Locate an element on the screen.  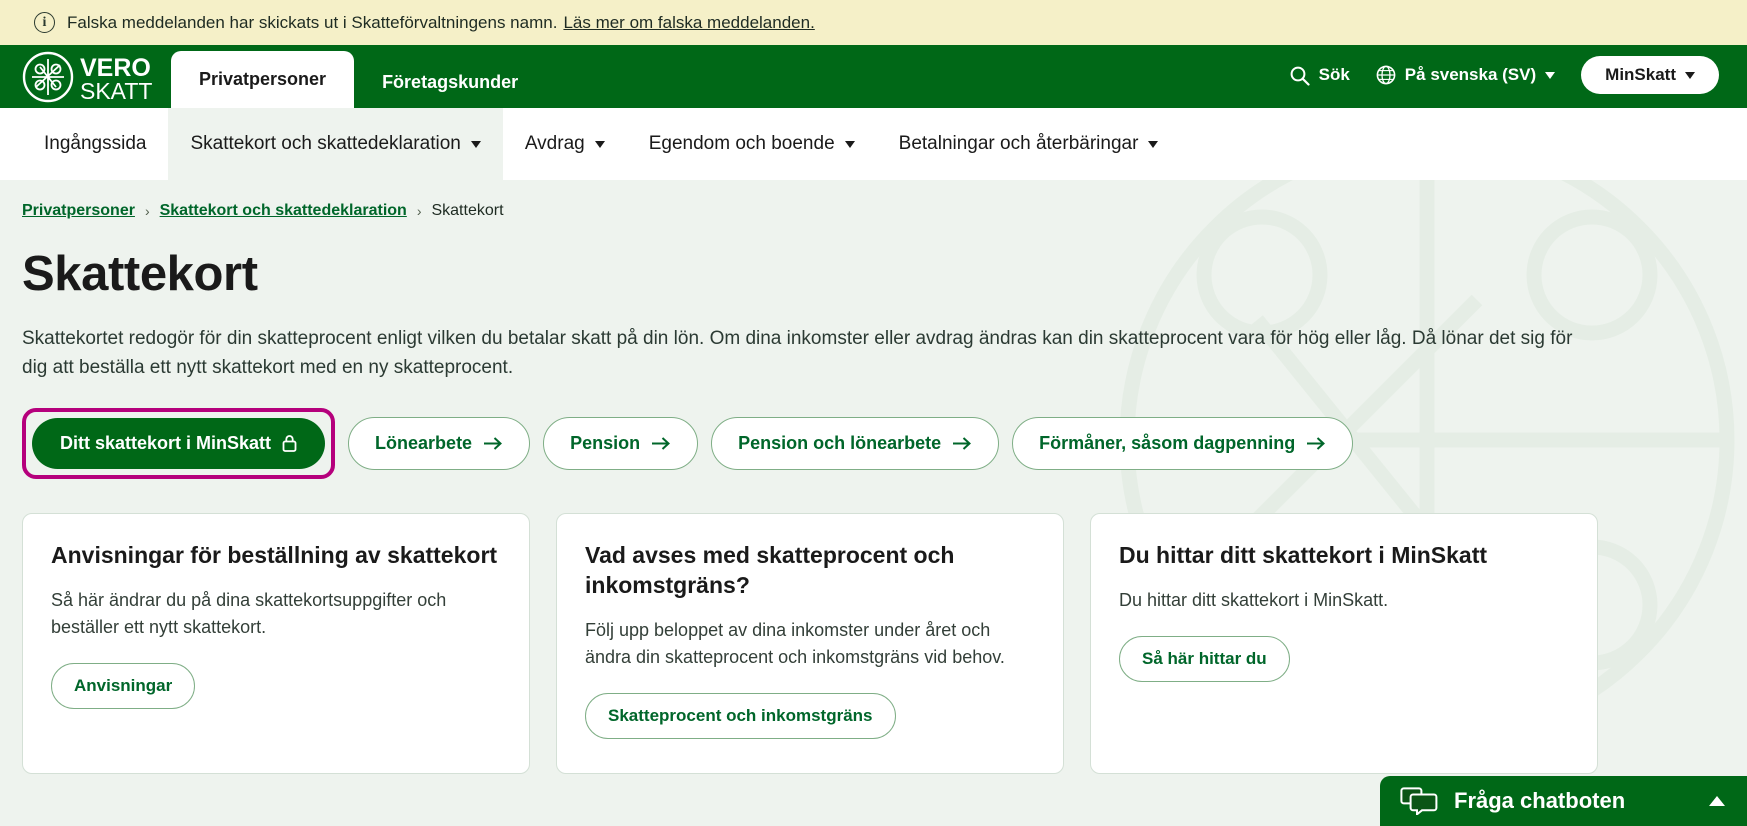
subnav-item-egendom-och-boende: Egendom och boende is located at coordinates (752, 144).